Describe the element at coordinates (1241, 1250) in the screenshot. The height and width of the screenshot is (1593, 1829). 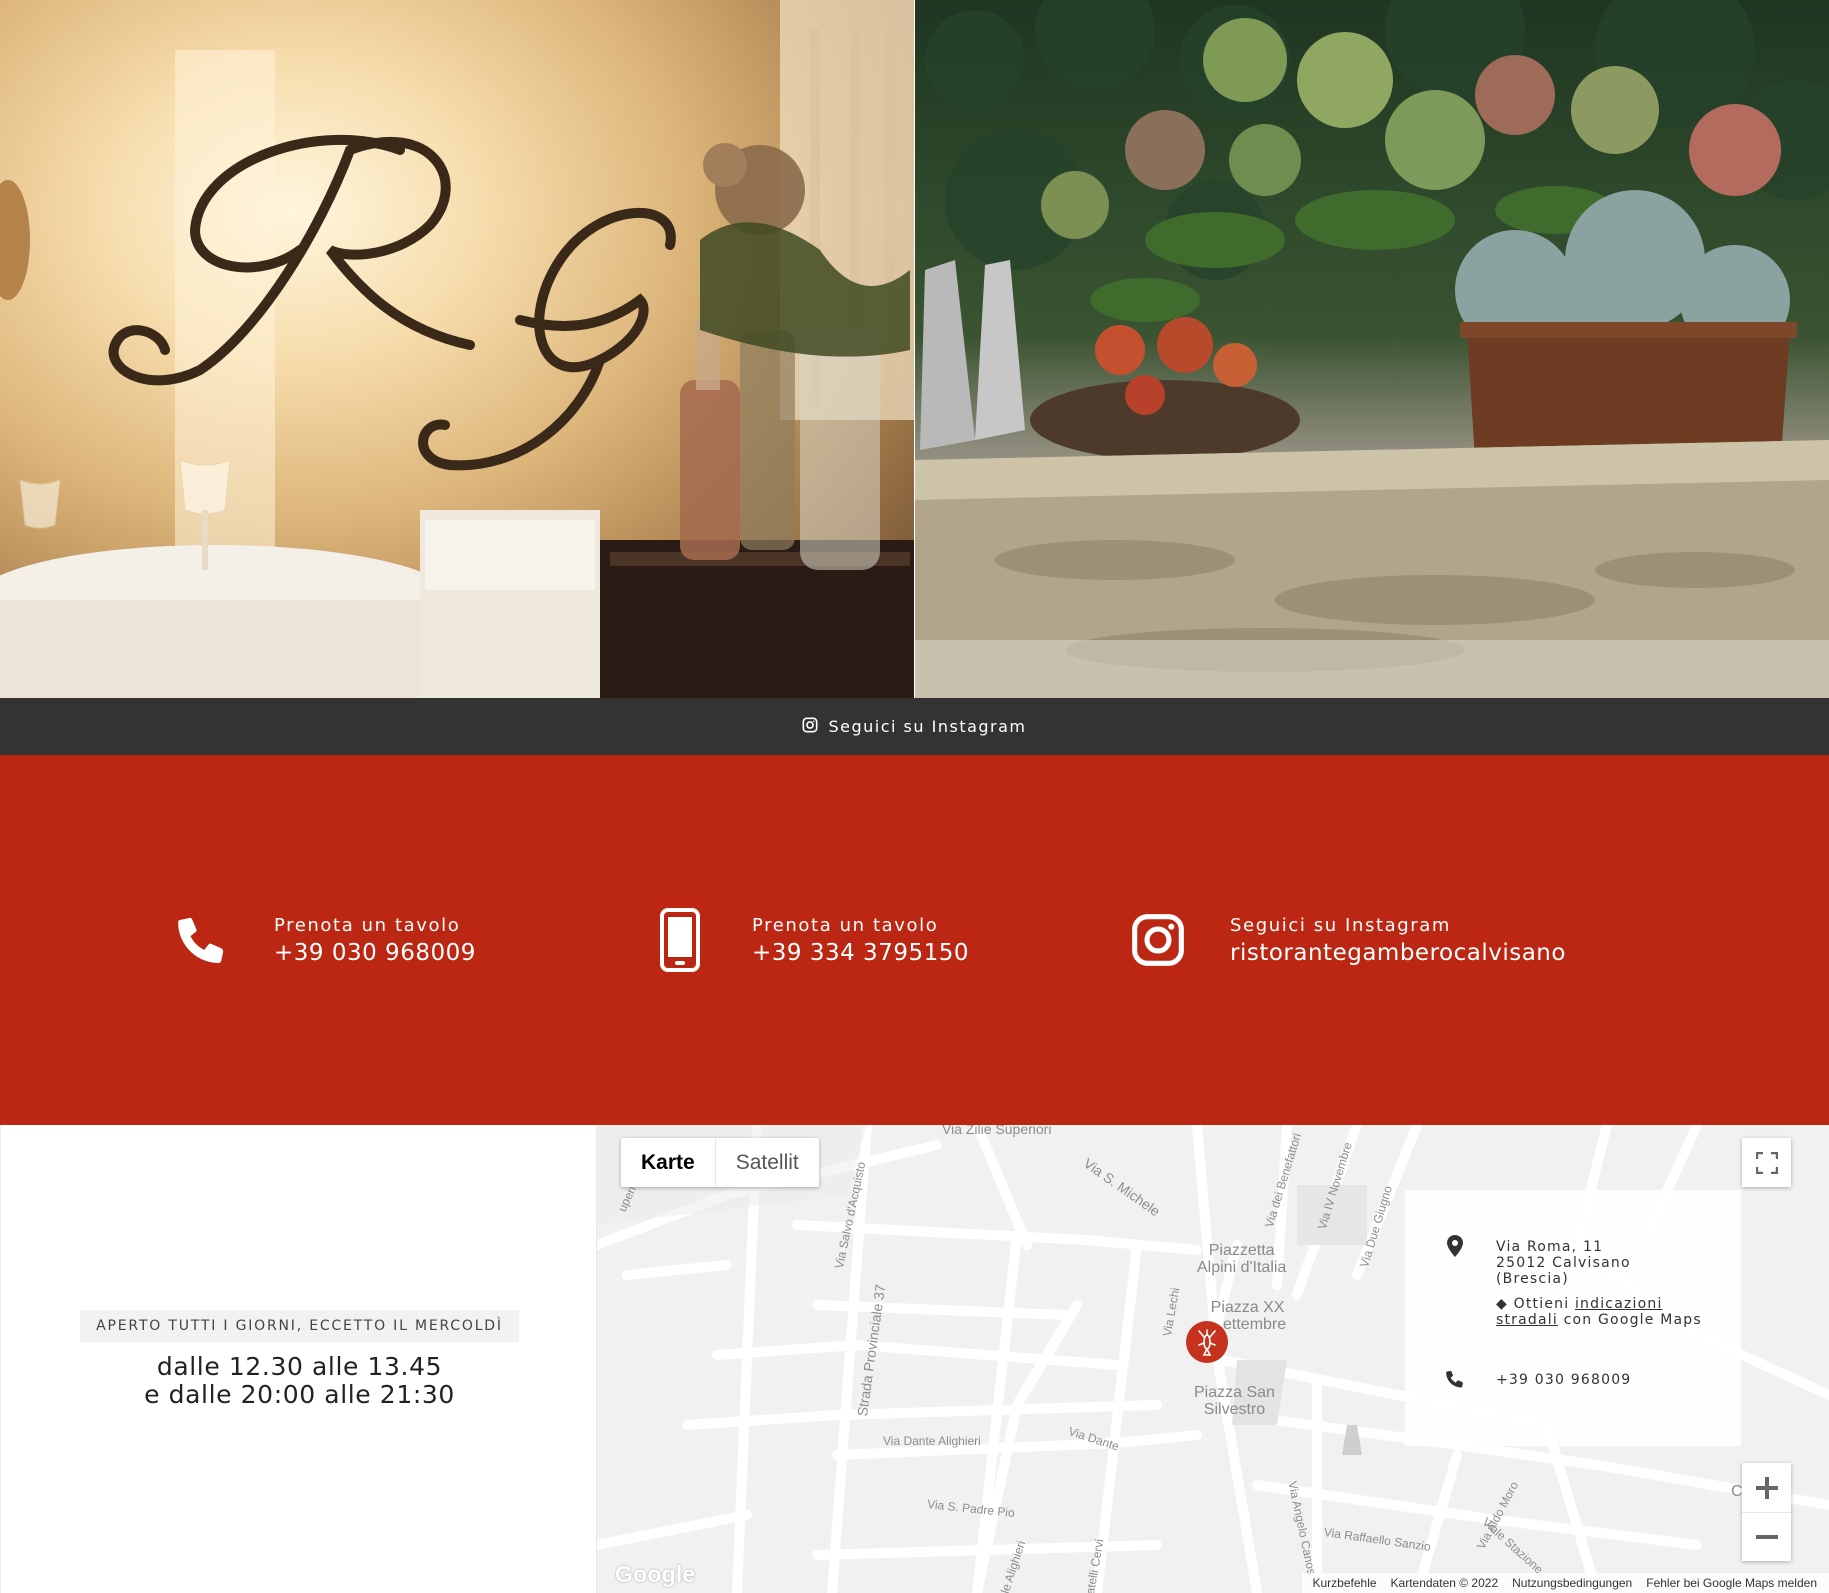
I see `map-place-label-line: Piazzetta` at that location.